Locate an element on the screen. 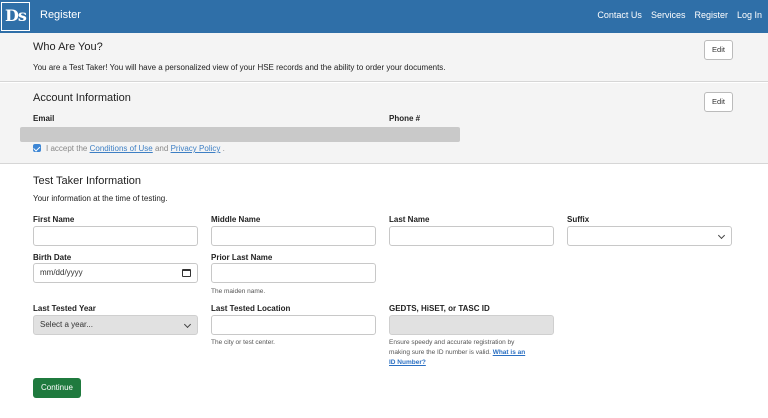 Image resolution: width=768 pixels, height=418 pixels. prior-last-name-label: Prior Last Name is located at coordinates (242, 257).